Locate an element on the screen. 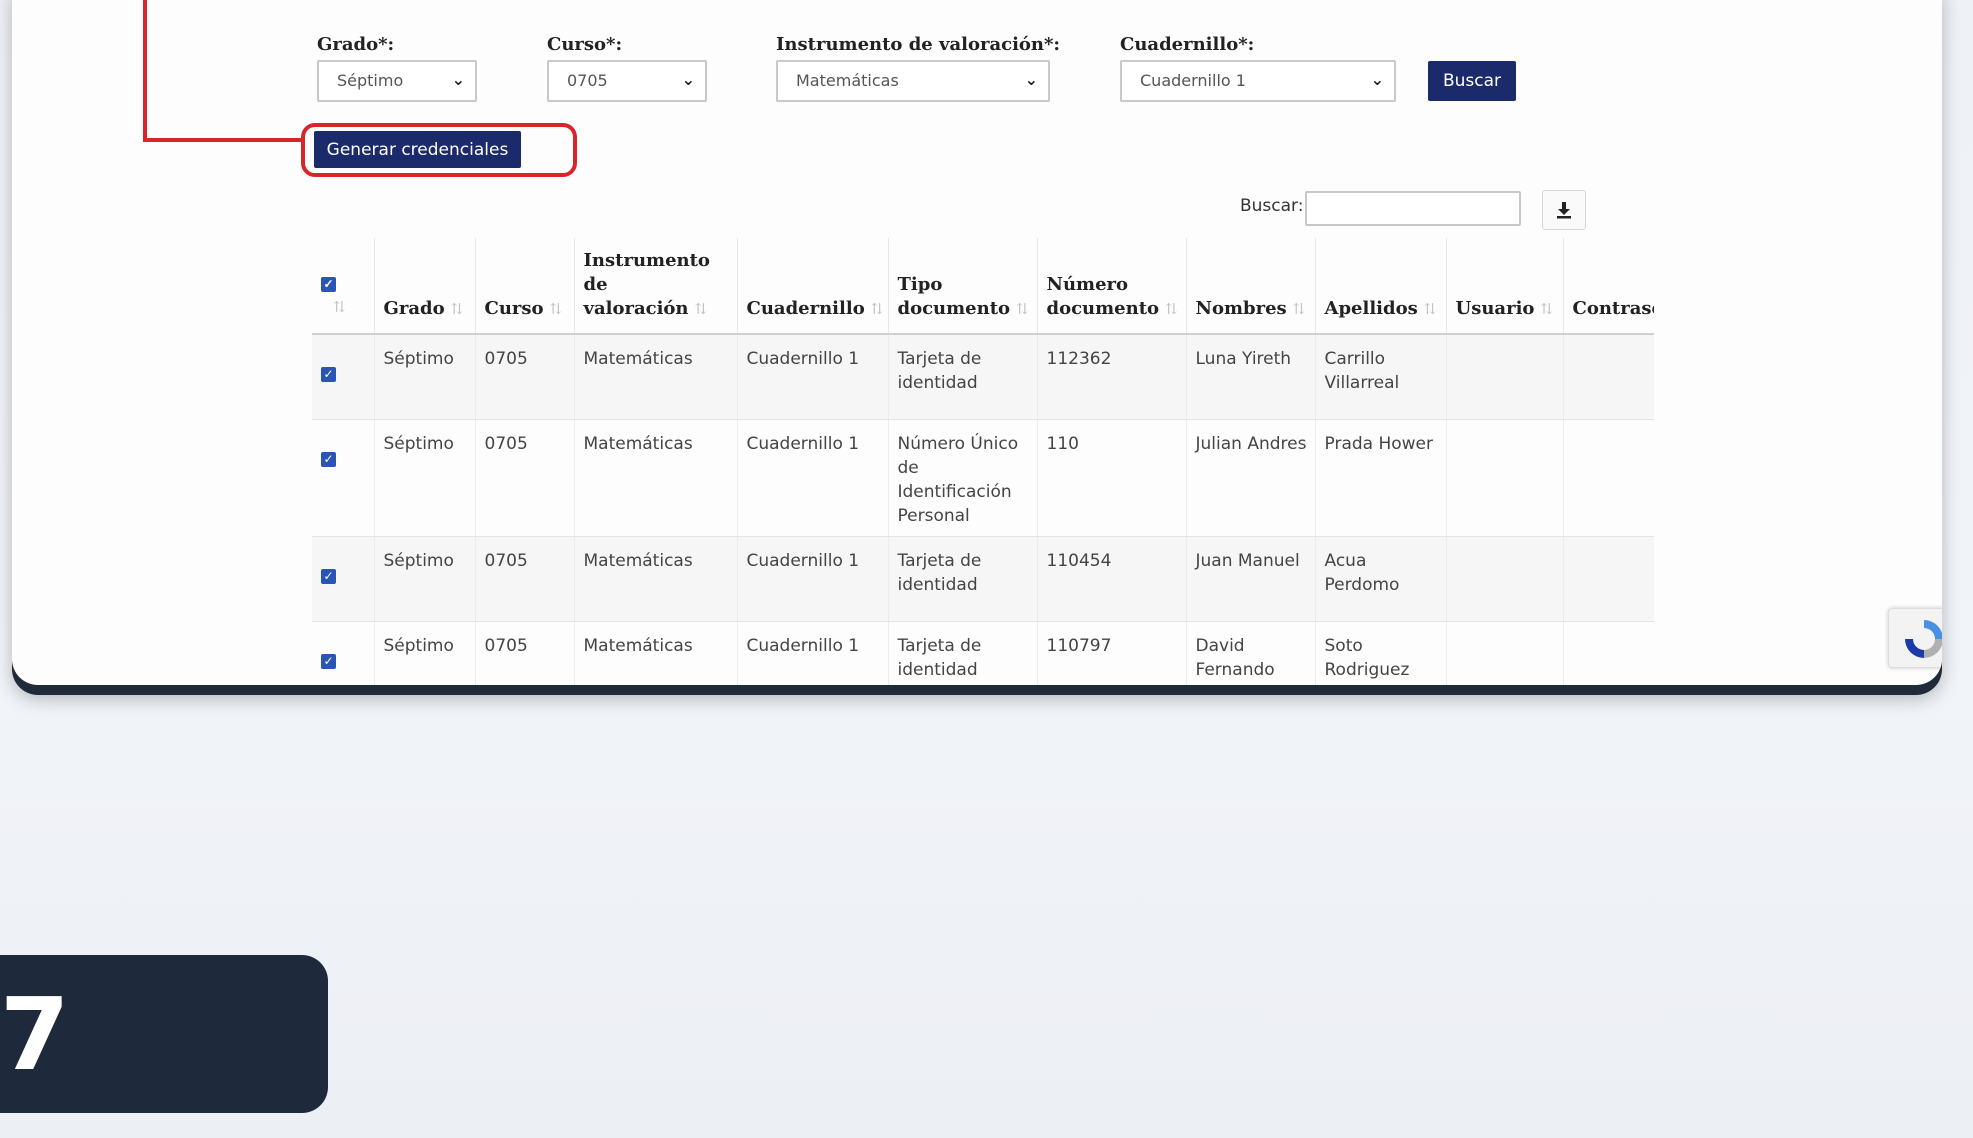  curso-label: Curso*: is located at coordinates (585, 44).